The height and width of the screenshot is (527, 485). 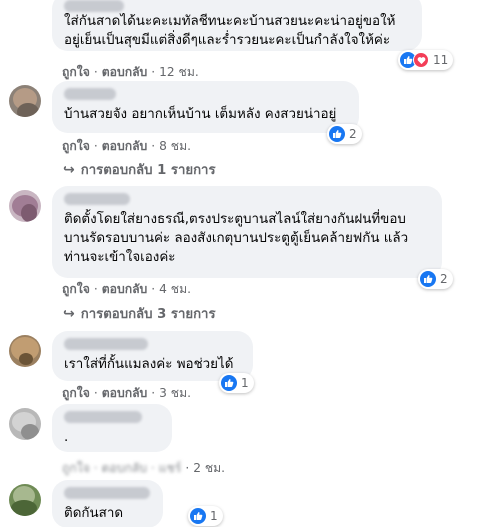 What do you see at coordinates (121, 468) in the screenshot?
I see `blurred-actions: ถูกใจ · ตอบกลับ · แชร์` at bounding box center [121, 468].